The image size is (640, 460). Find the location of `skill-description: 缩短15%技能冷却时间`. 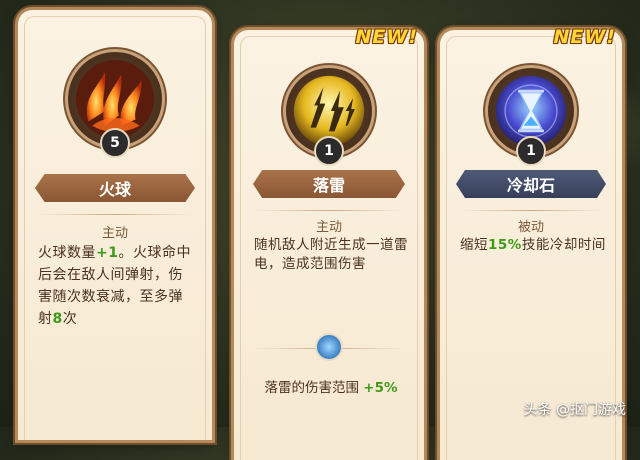

skill-description: 缩短15%技能冷却时间 is located at coordinates (533, 245).